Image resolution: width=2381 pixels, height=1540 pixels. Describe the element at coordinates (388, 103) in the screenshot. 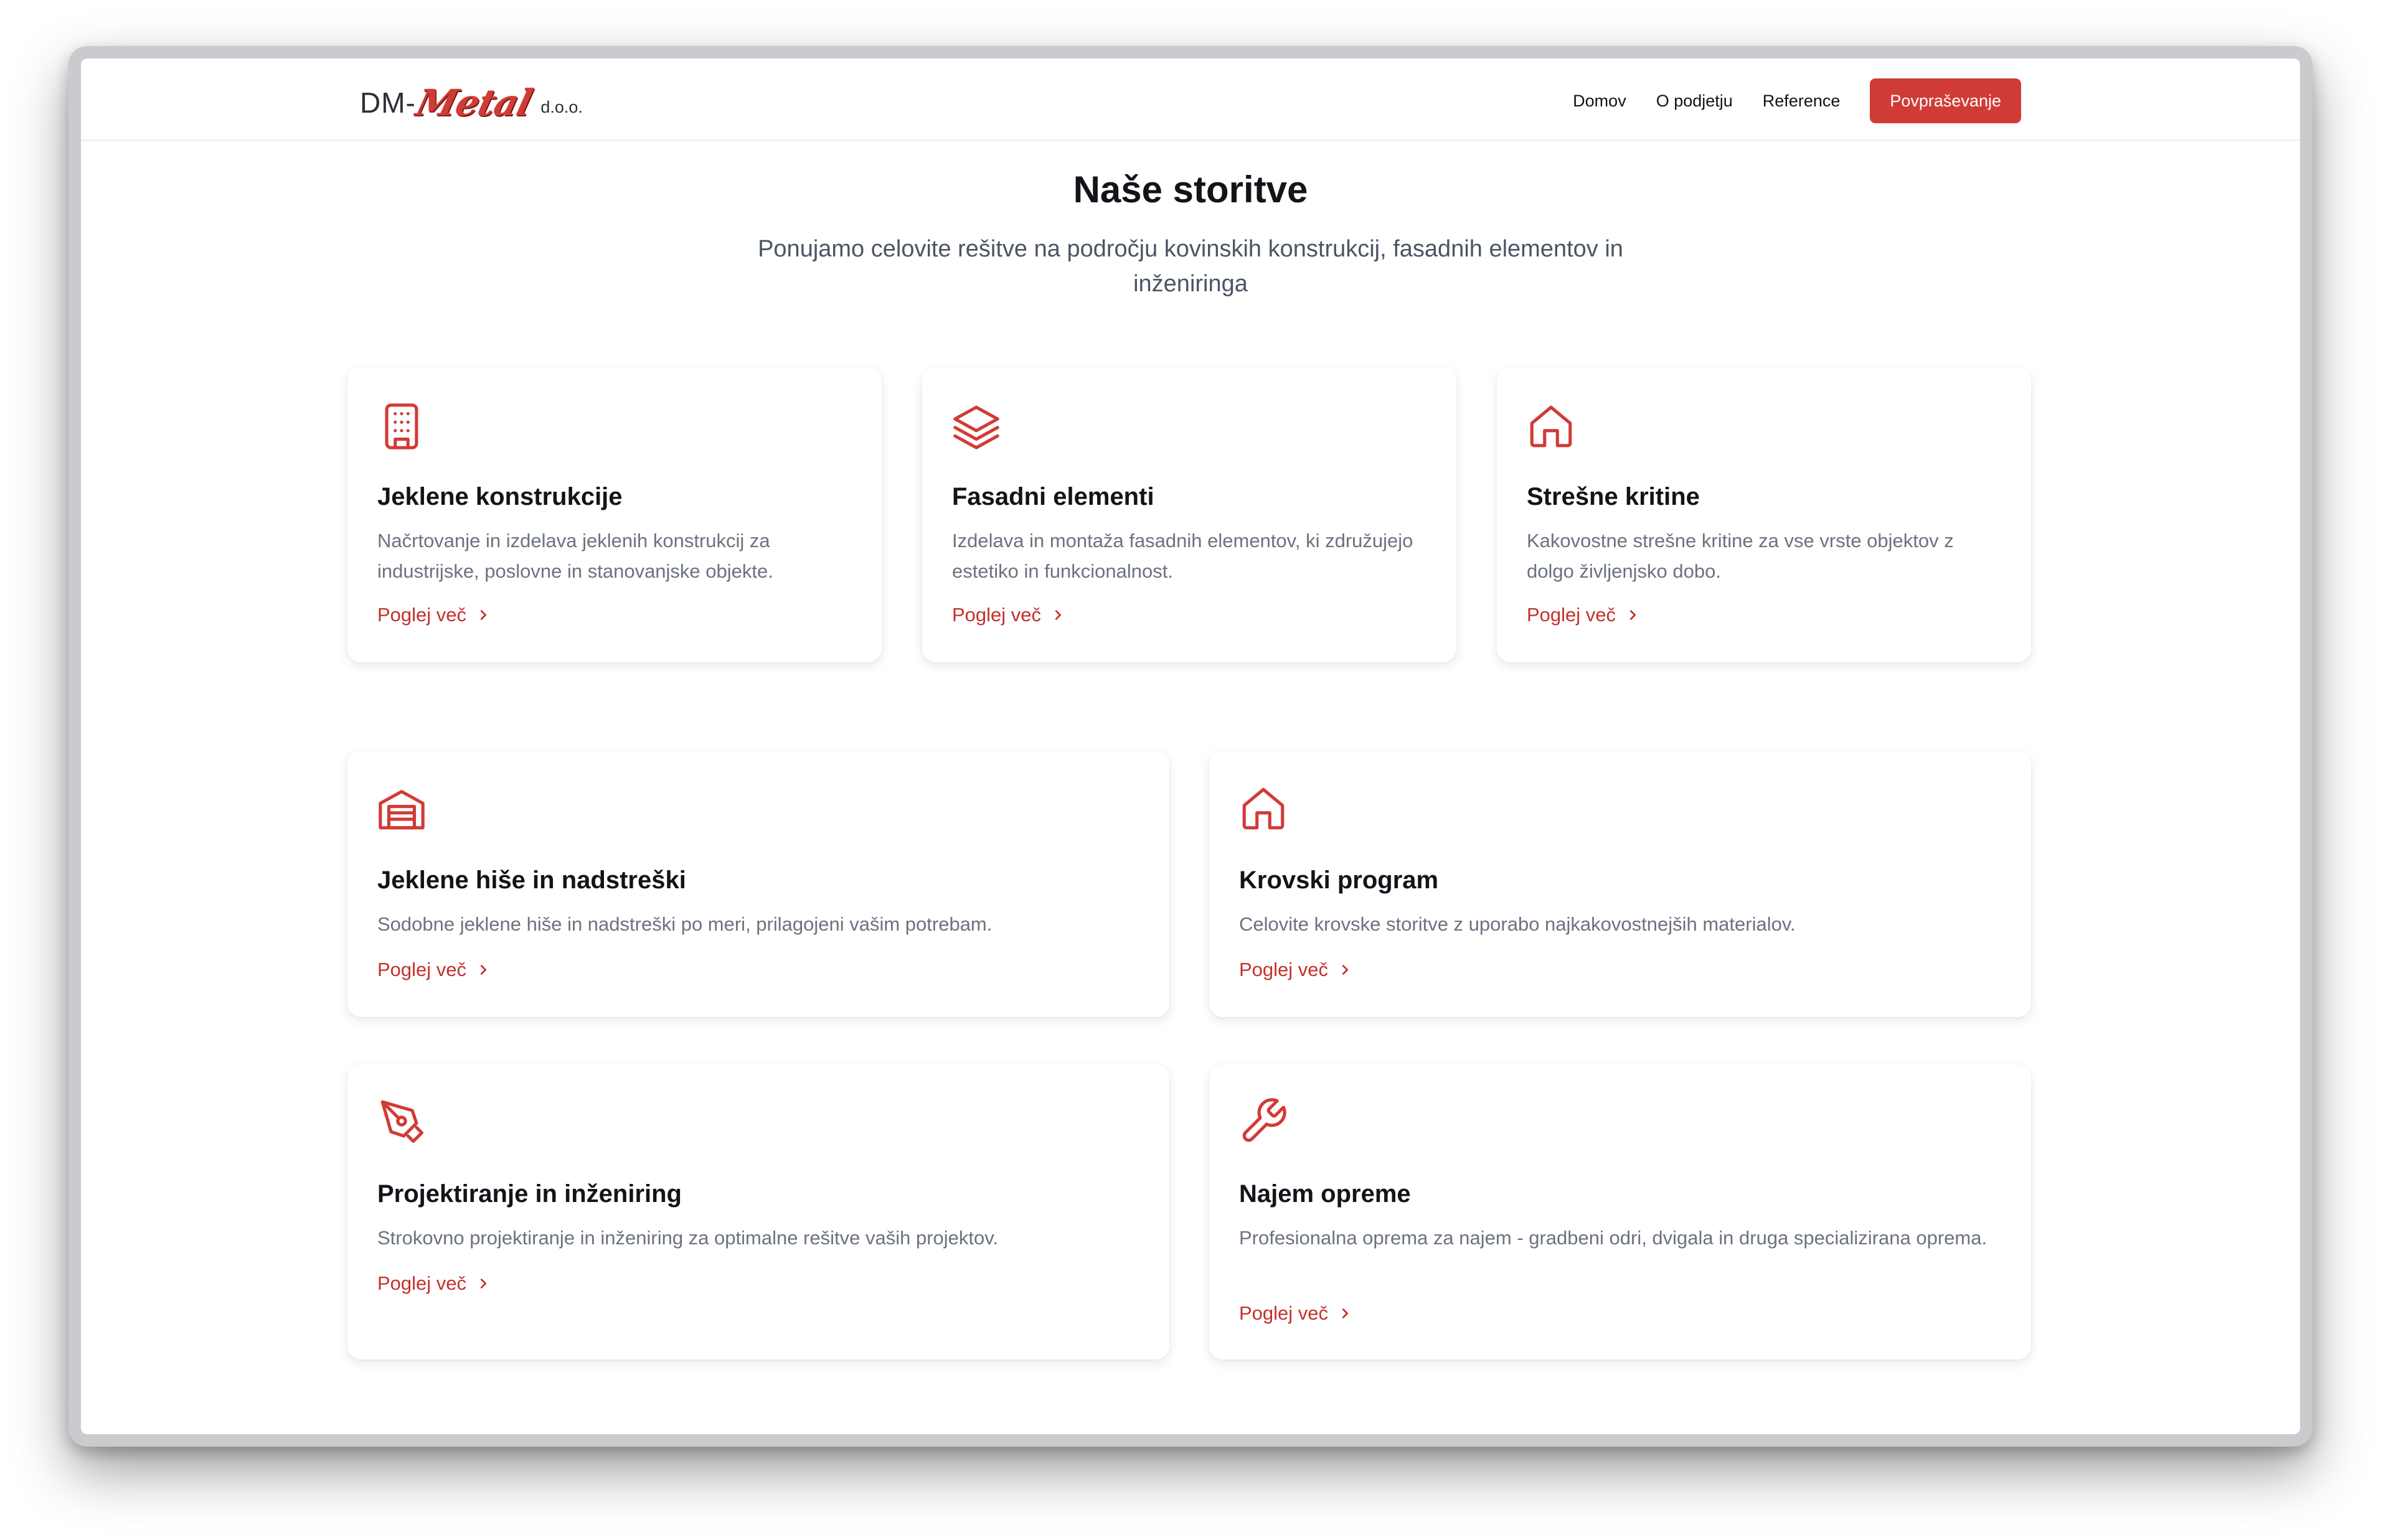

I see `logo-dm-text: DM-` at that location.